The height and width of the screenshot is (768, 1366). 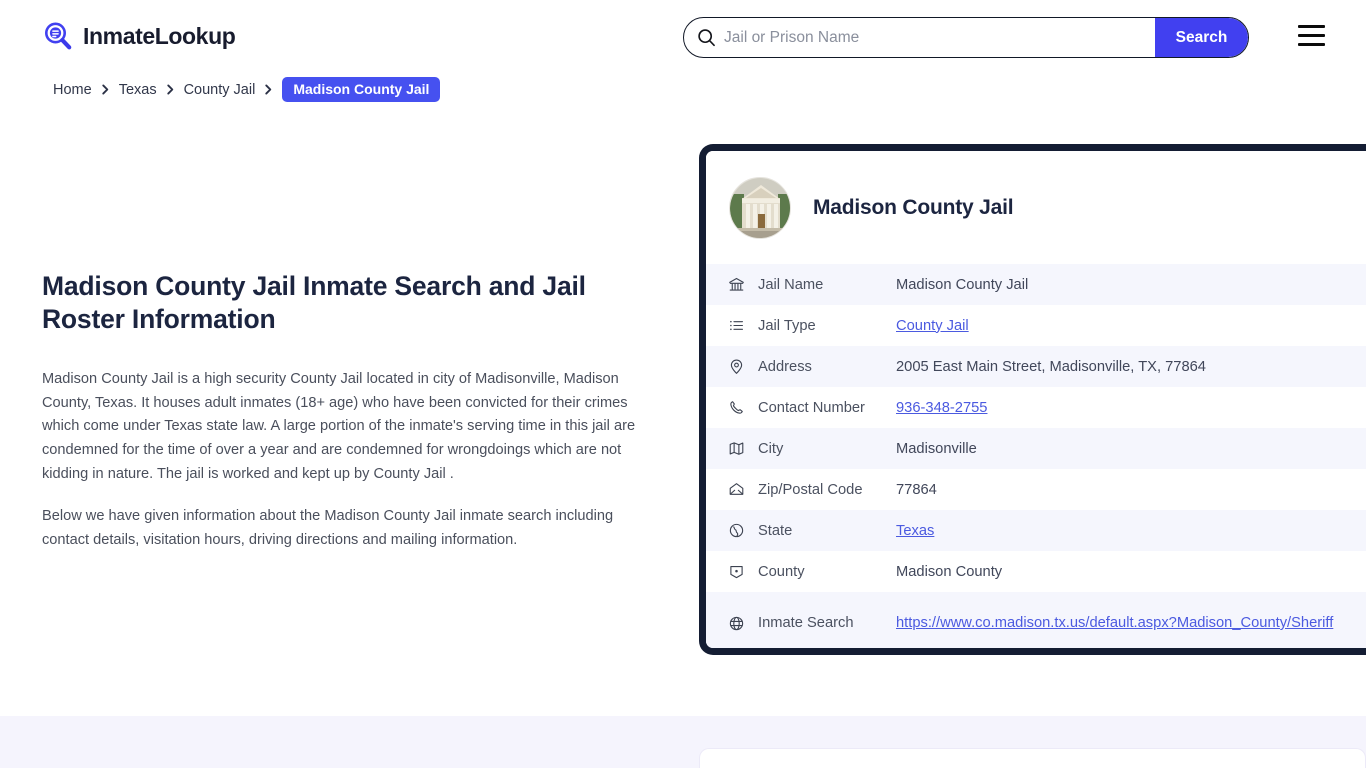 I want to click on hamburger-menu-icon, so click(x=1311, y=35).